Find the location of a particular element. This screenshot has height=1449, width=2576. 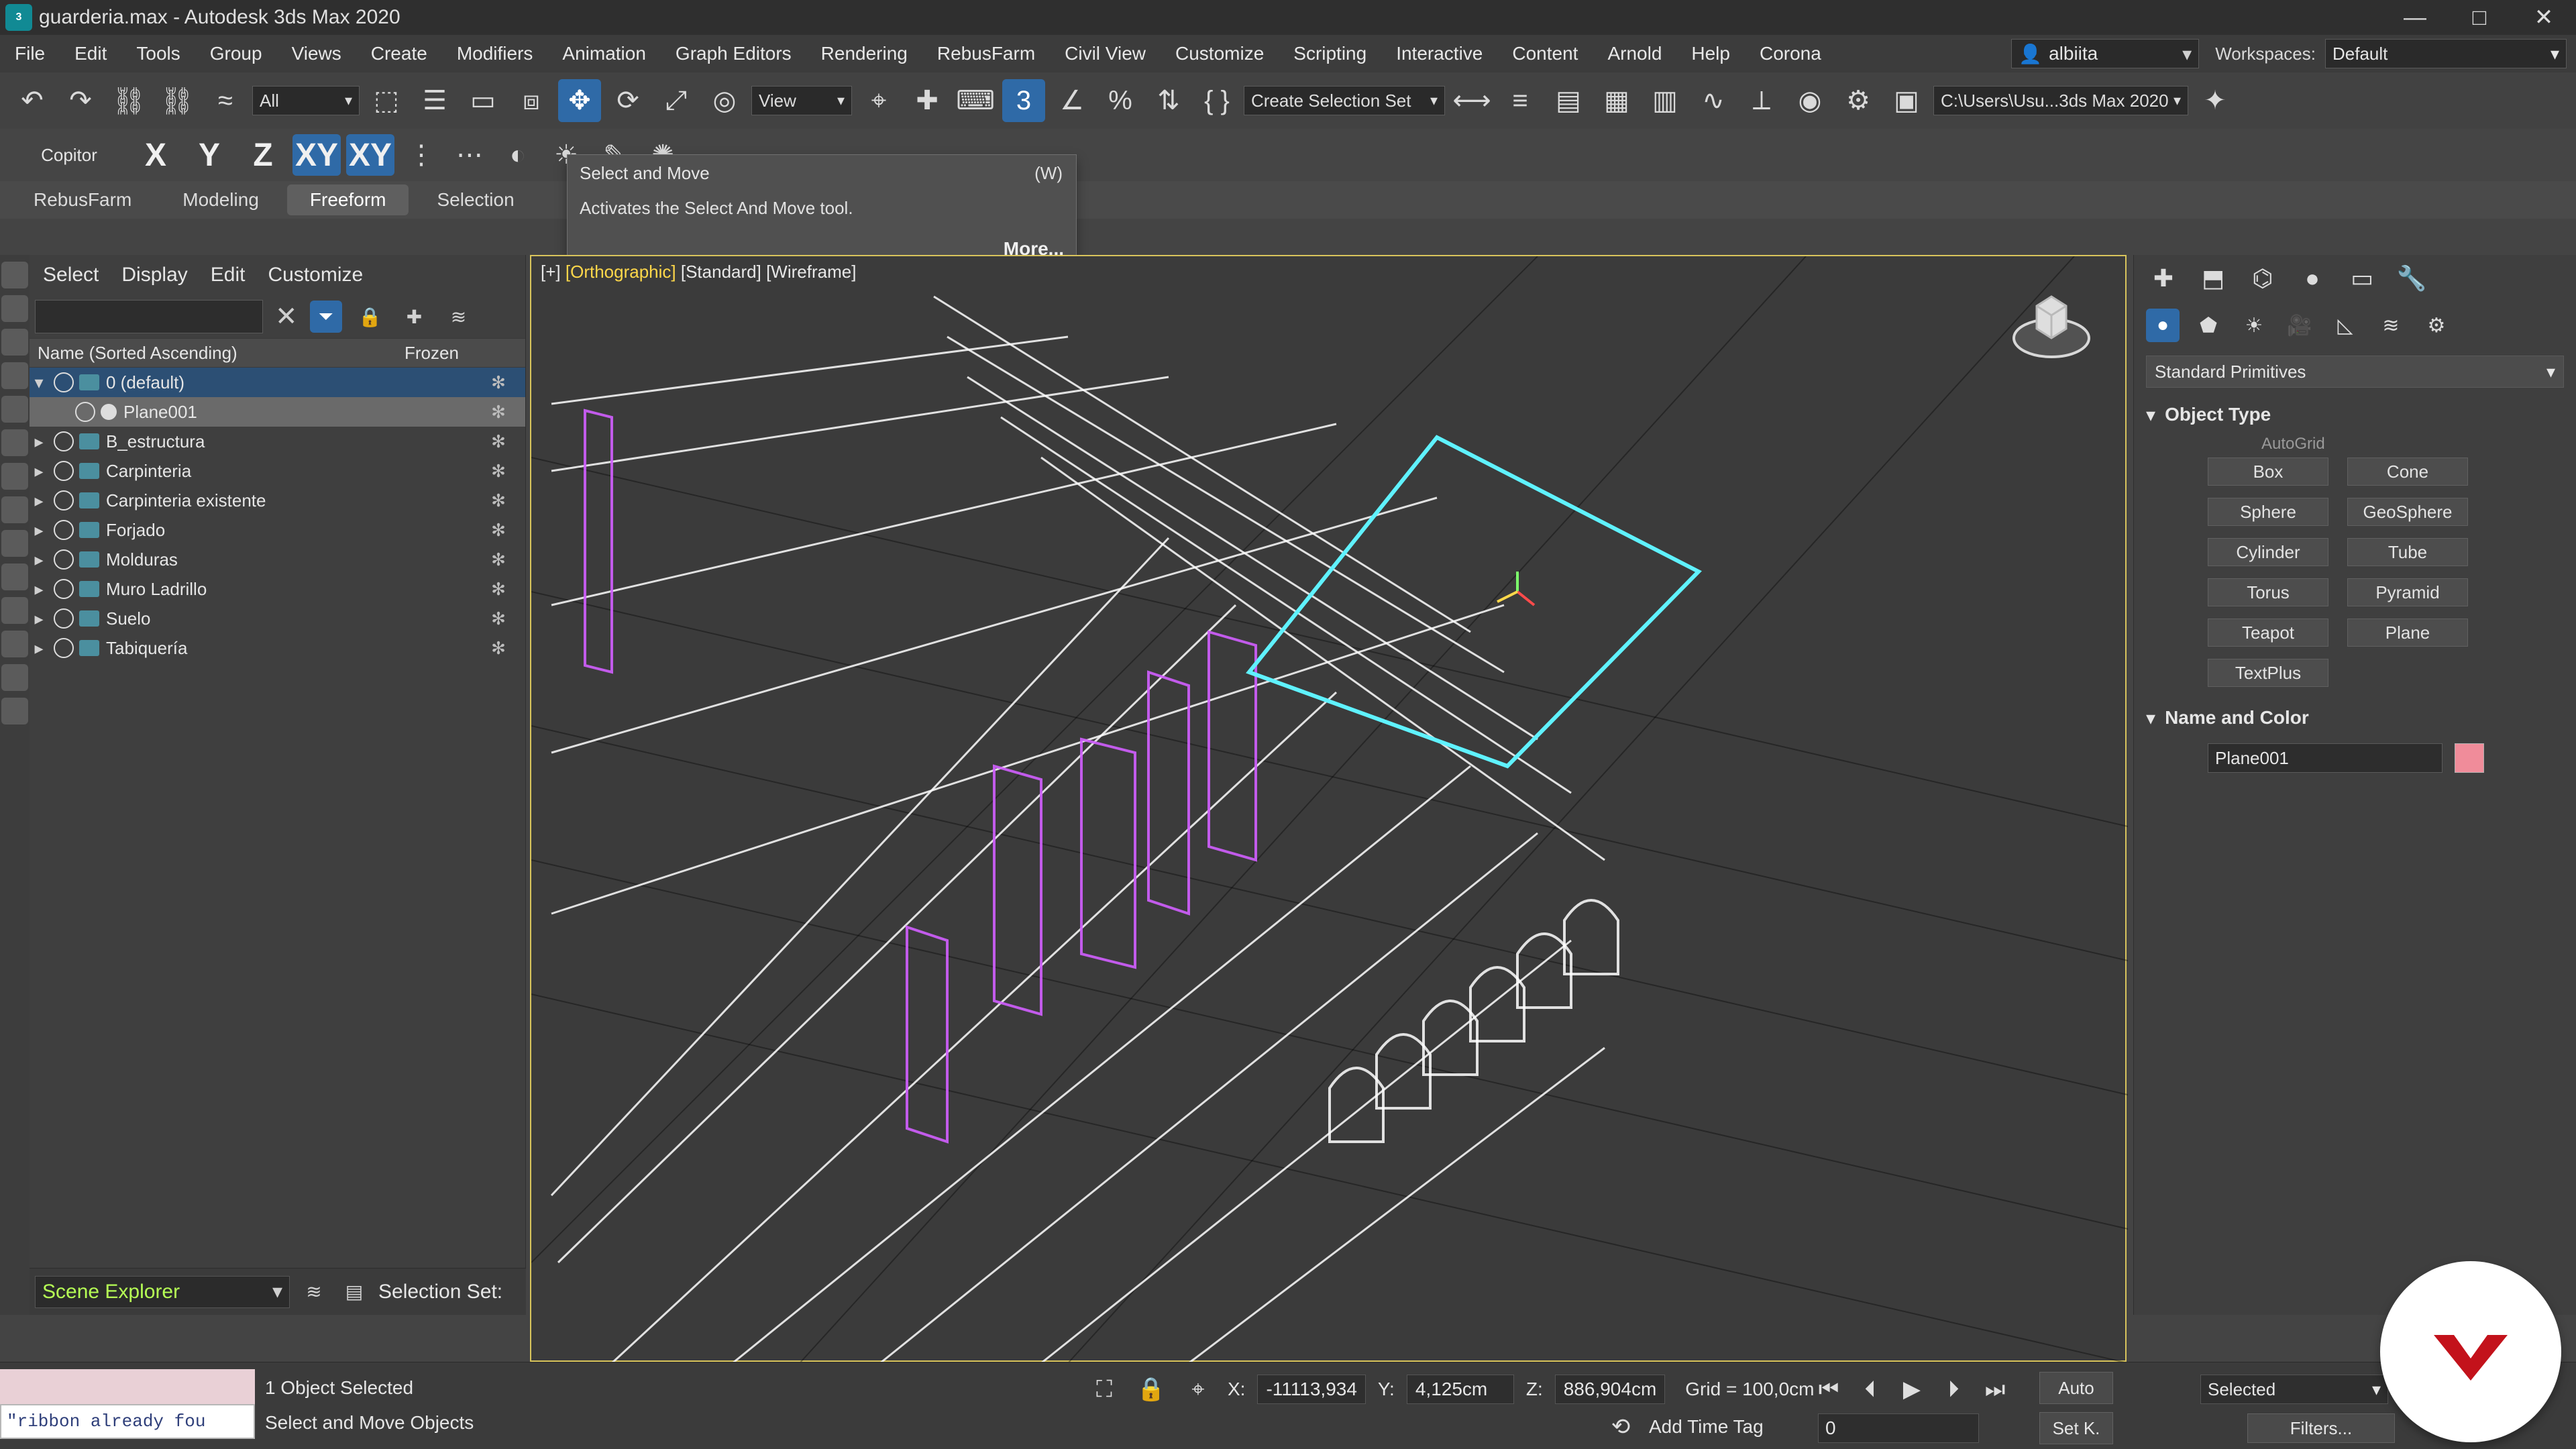

se-menu-edit: Edit is located at coordinates (228, 275).